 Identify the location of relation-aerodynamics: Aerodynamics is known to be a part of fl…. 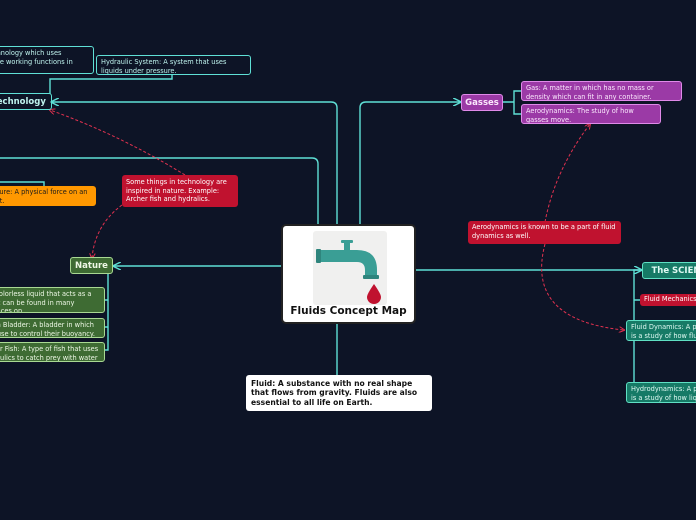
(544, 232).